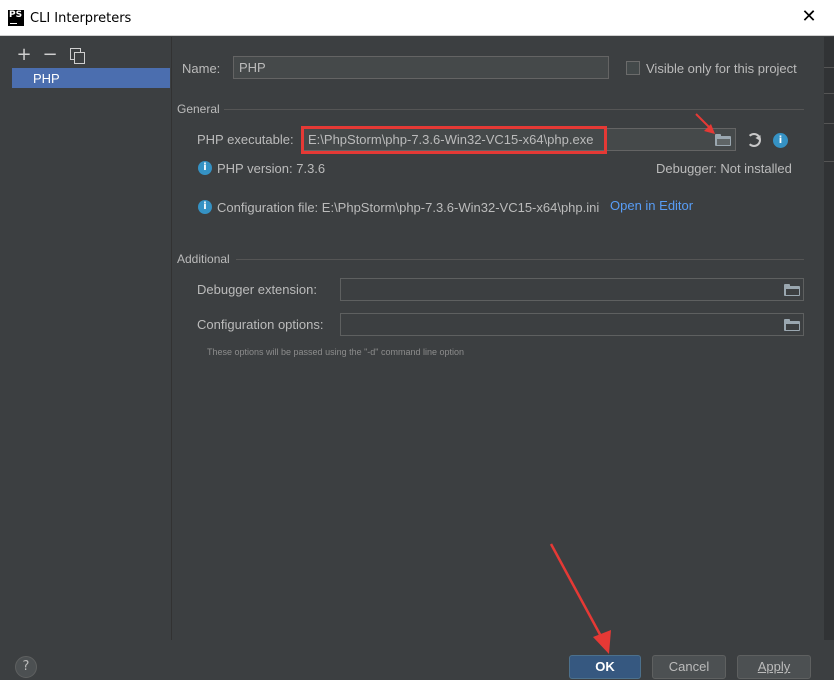 Image resolution: width=834 pixels, height=680 pixels. I want to click on visible-only-checkbox, so click(633, 68).